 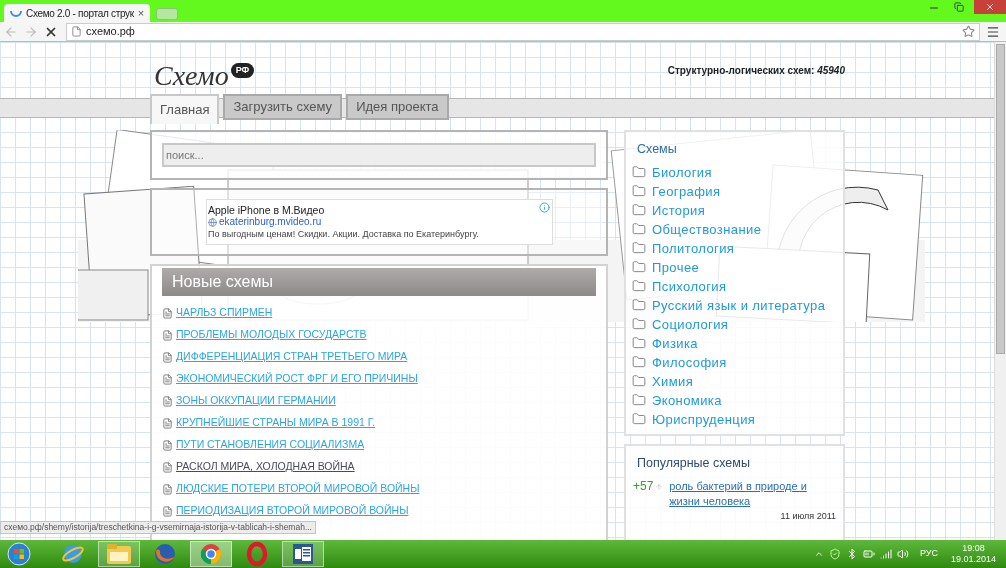 I want to click on category-link: Философия, so click(x=689, y=362).